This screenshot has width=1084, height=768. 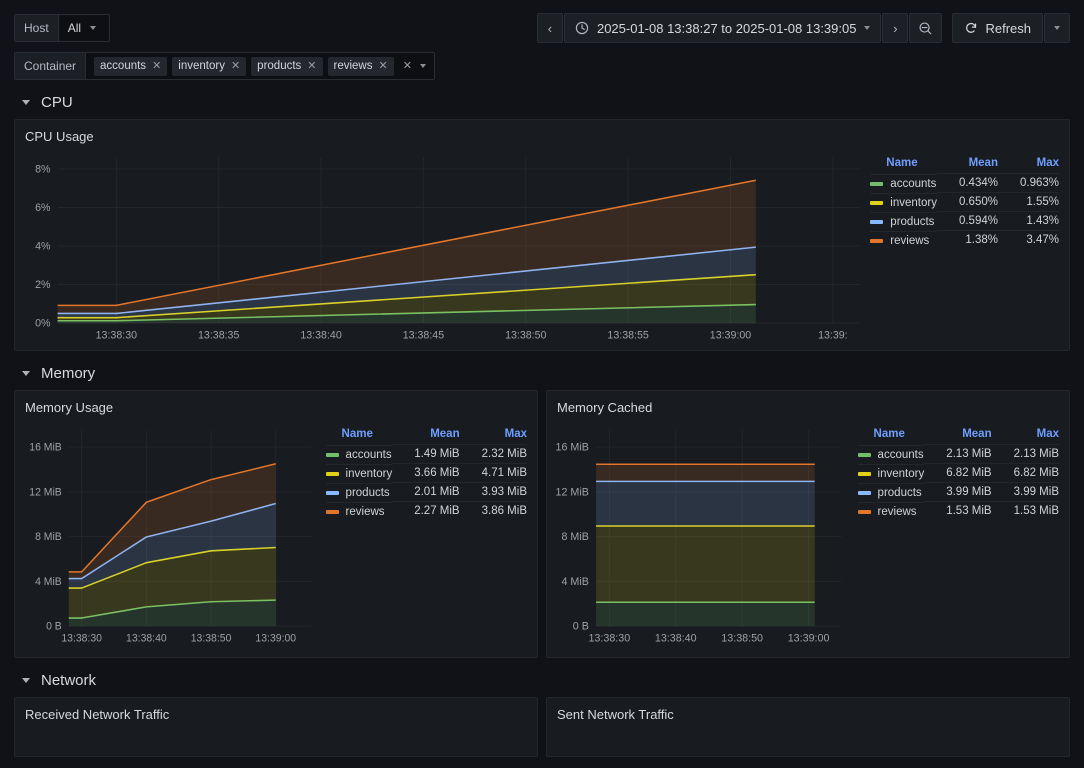 What do you see at coordinates (705, 473) in the screenshot?
I see `series-area-reviews` at bounding box center [705, 473].